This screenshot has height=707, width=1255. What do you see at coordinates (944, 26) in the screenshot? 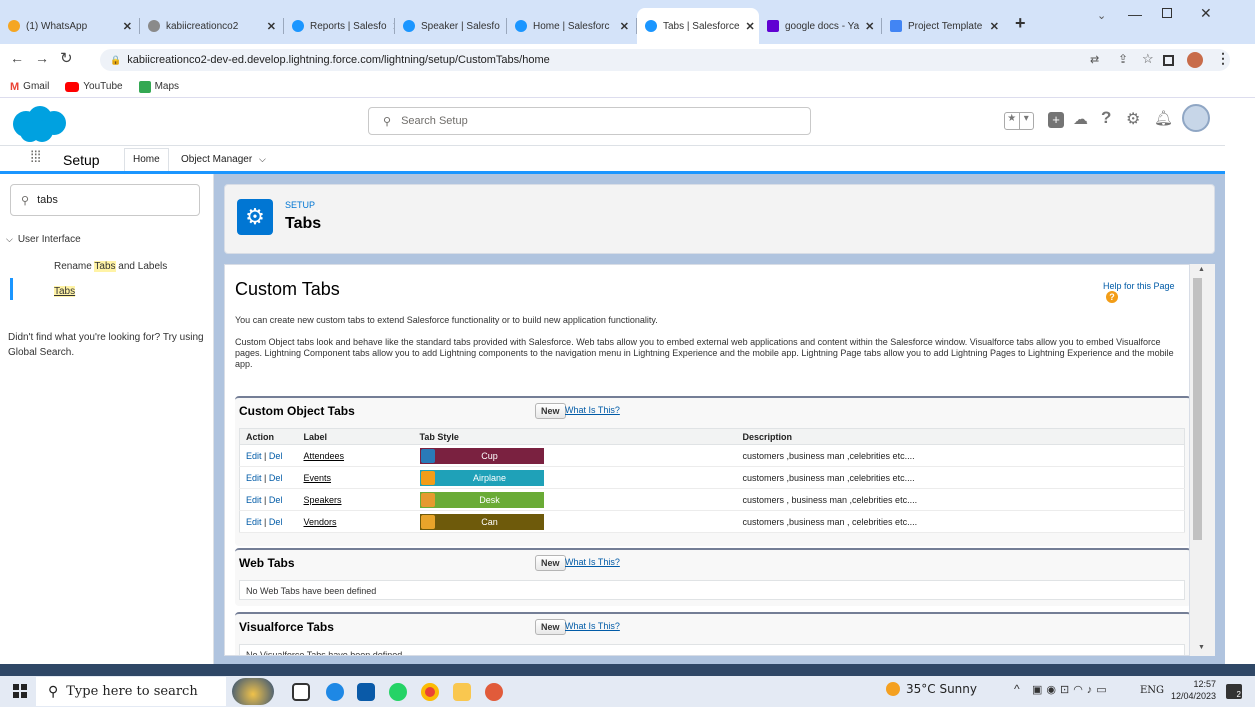
I see `browser-tab: Project Template ✕` at bounding box center [944, 26].